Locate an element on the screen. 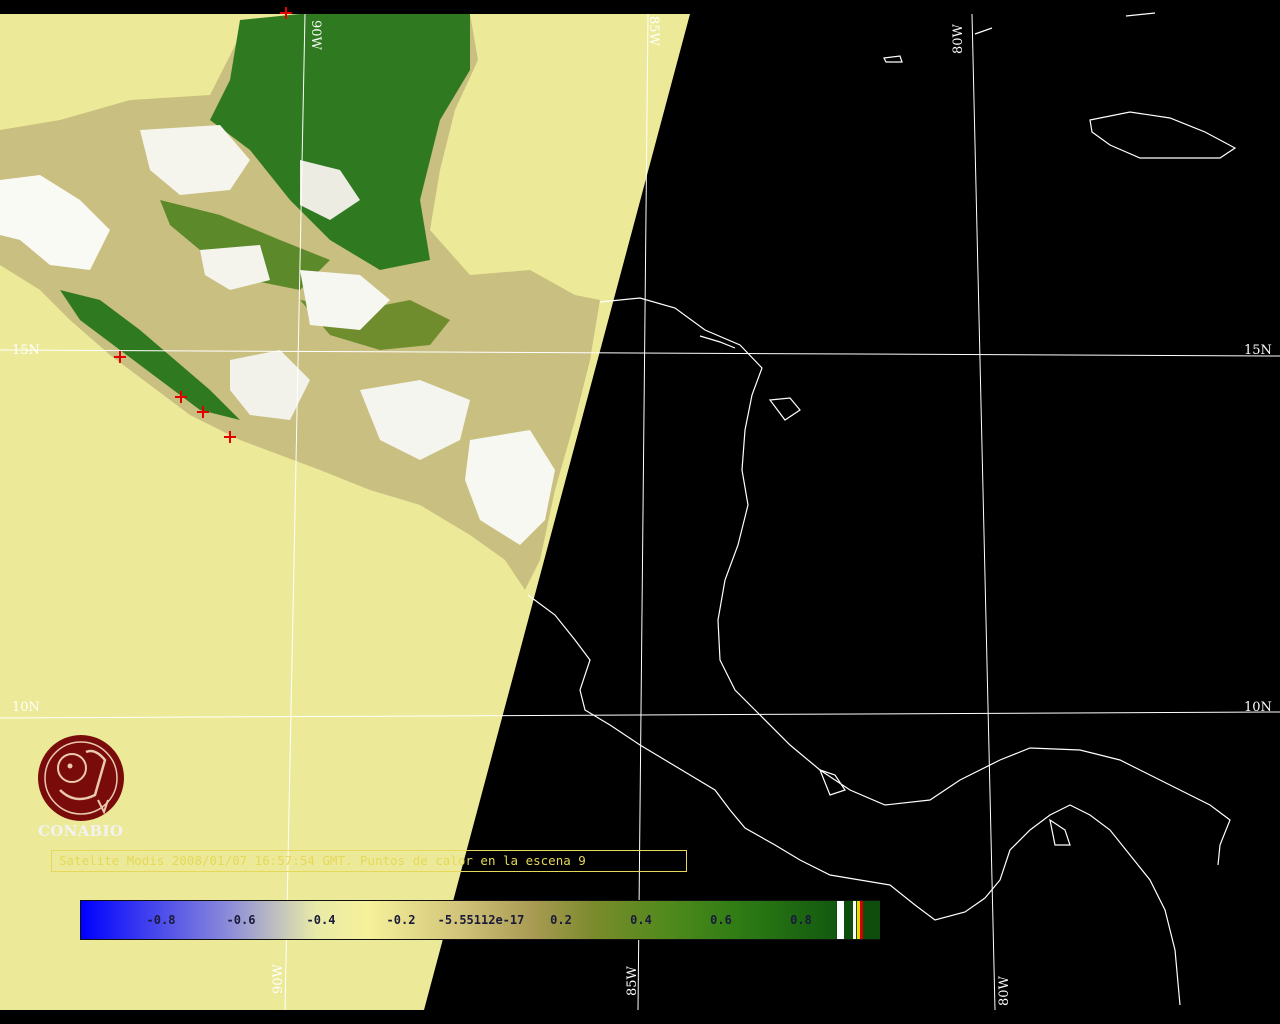 The image size is (1280, 1024). colorbar-tick-label: 0.8 is located at coordinates (801, 920).